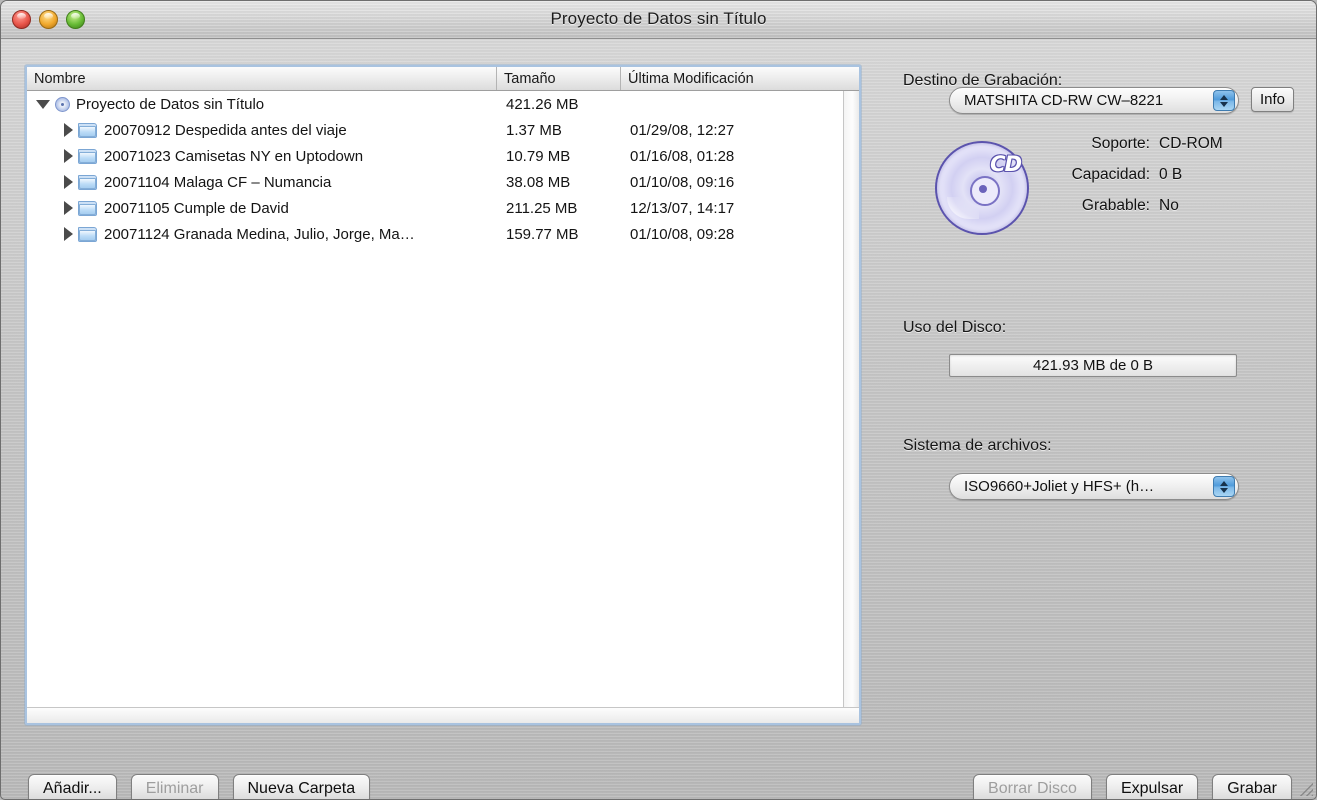  Describe the element at coordinates (682, 234) in the screenshot. I see `row-modified-cell: 01/10/08, 09:28` at that location.